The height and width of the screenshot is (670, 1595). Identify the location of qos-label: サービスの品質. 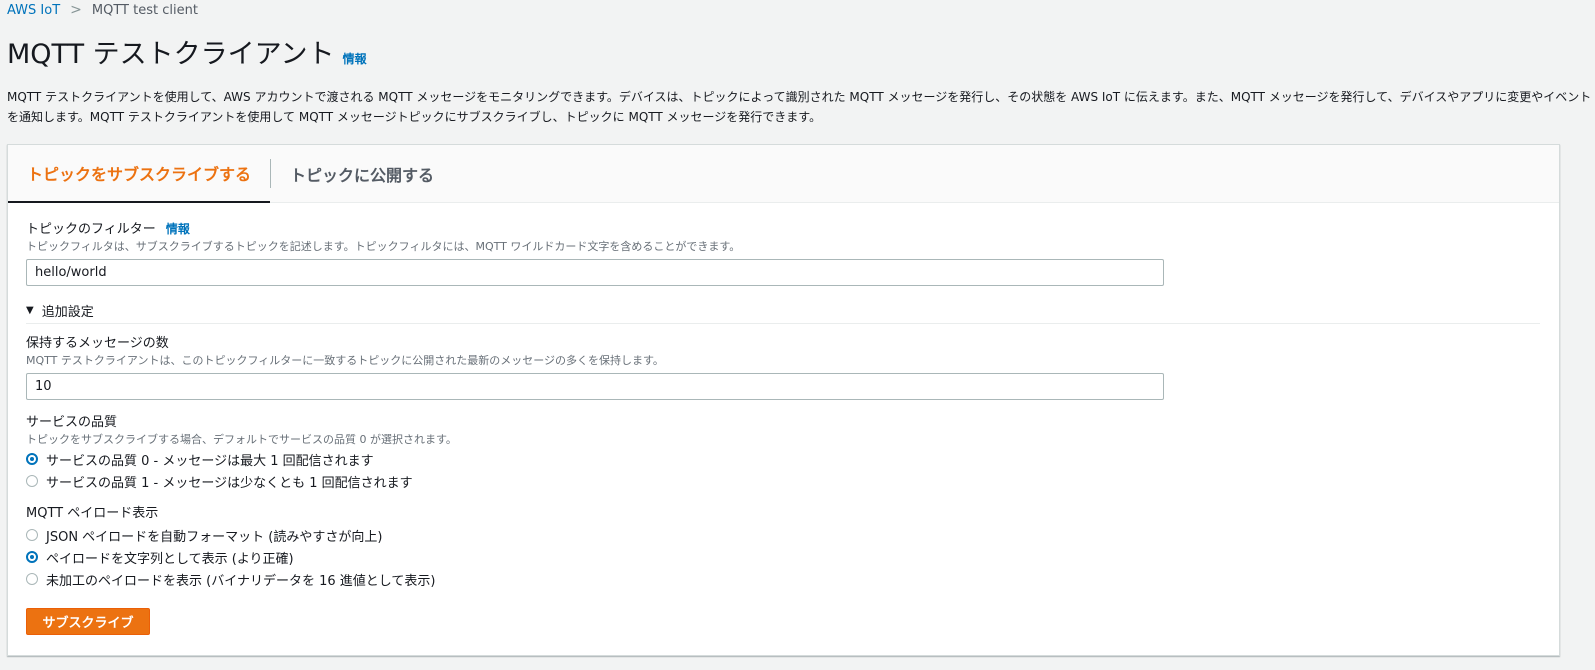
(72, 422).